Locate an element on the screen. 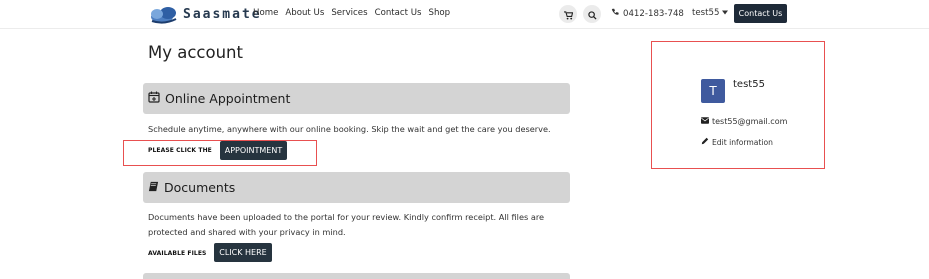 The width and height of the screenshot is (929, 279). search-icon is located at coordinates (592, 14).